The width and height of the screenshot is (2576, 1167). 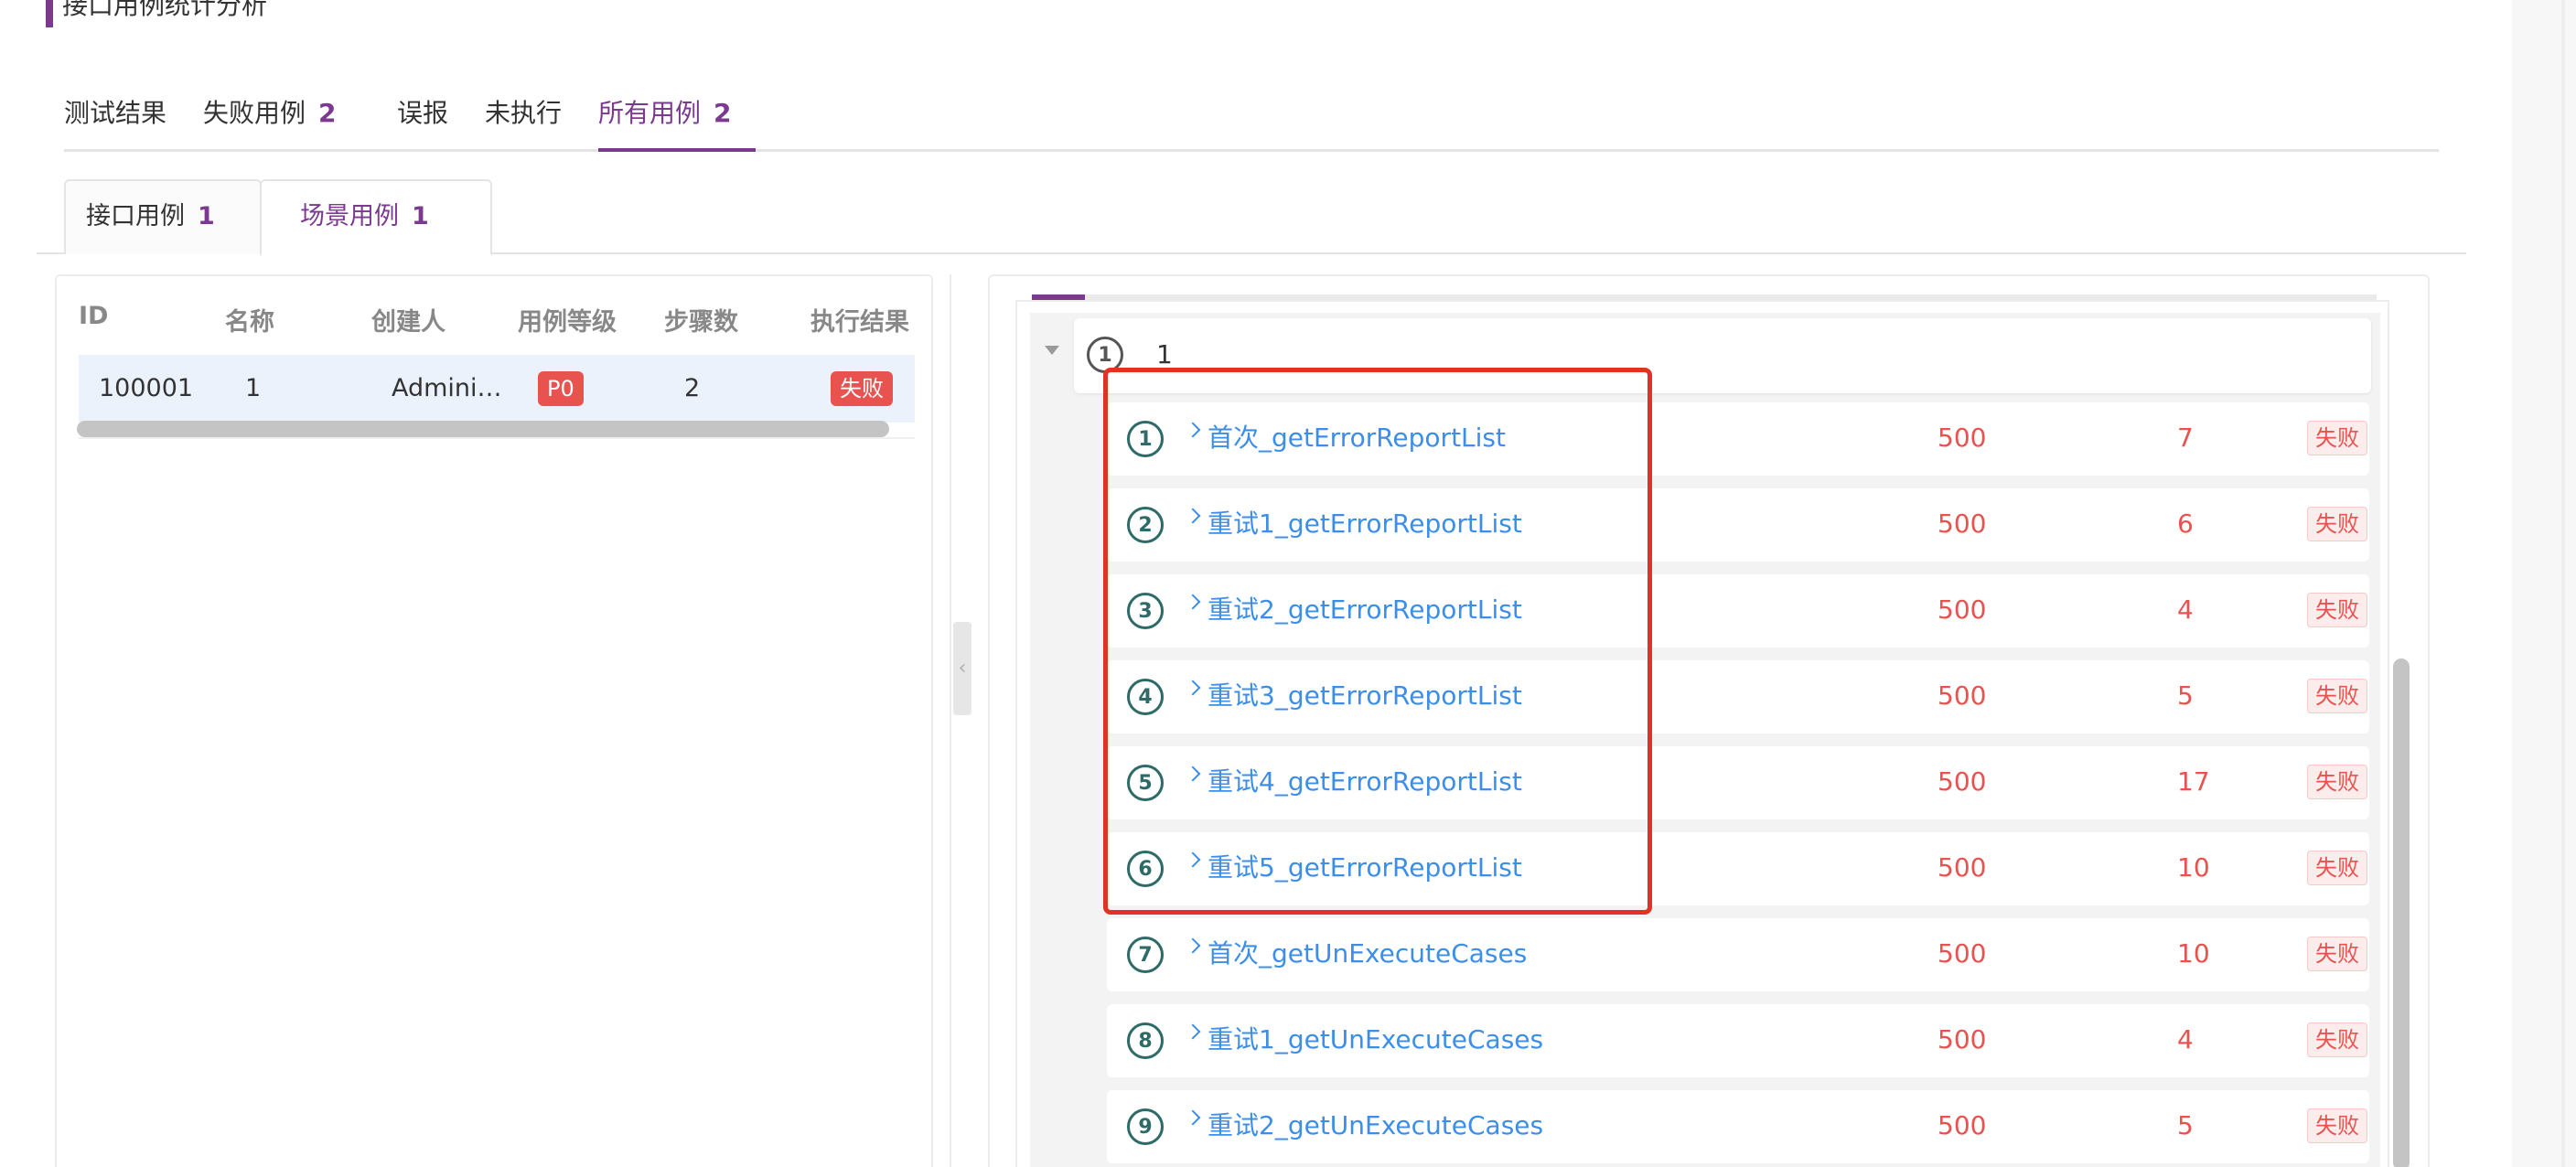 I want to click on right-edge-strip, so click(x=2544, y=583).